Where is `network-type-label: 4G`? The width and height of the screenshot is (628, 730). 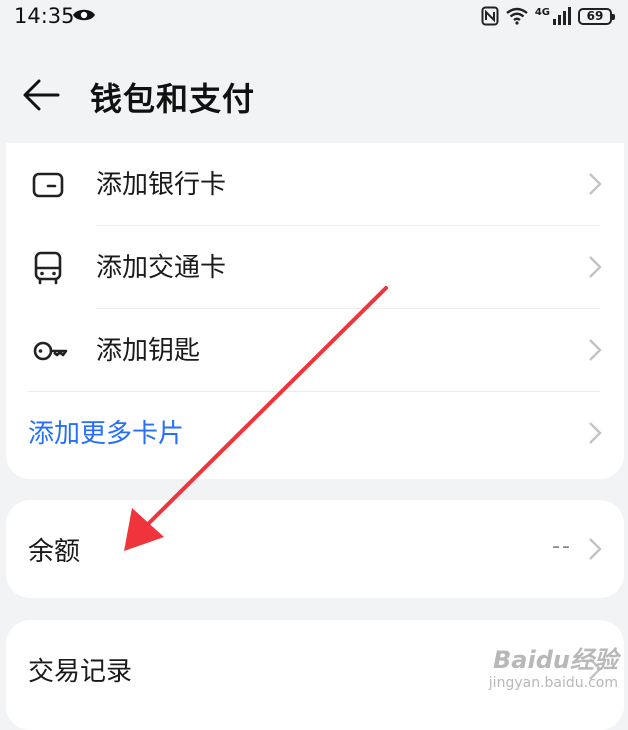 network-type-label: 4G is located at coordinates (542, 12).